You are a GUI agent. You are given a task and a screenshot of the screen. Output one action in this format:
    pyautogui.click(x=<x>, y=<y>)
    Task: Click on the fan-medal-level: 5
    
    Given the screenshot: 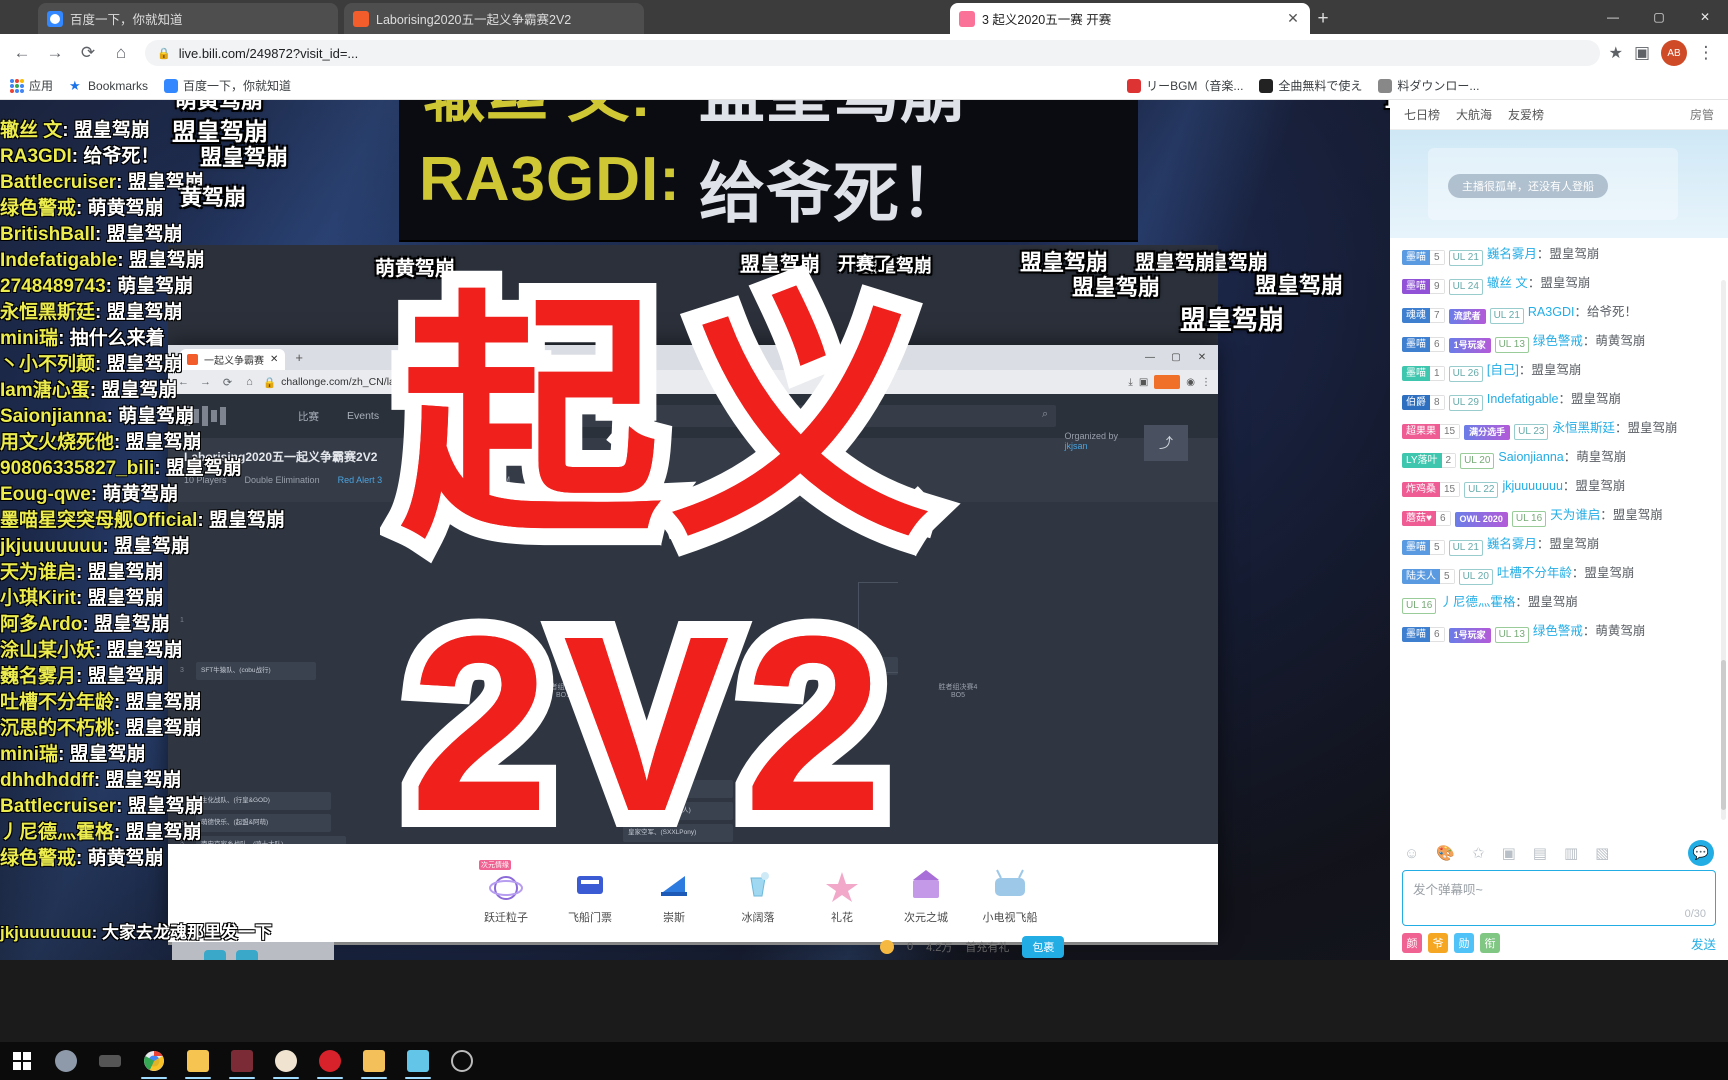 What is the action you would take?
    pyautogui.click(x=1437, y=257)
    